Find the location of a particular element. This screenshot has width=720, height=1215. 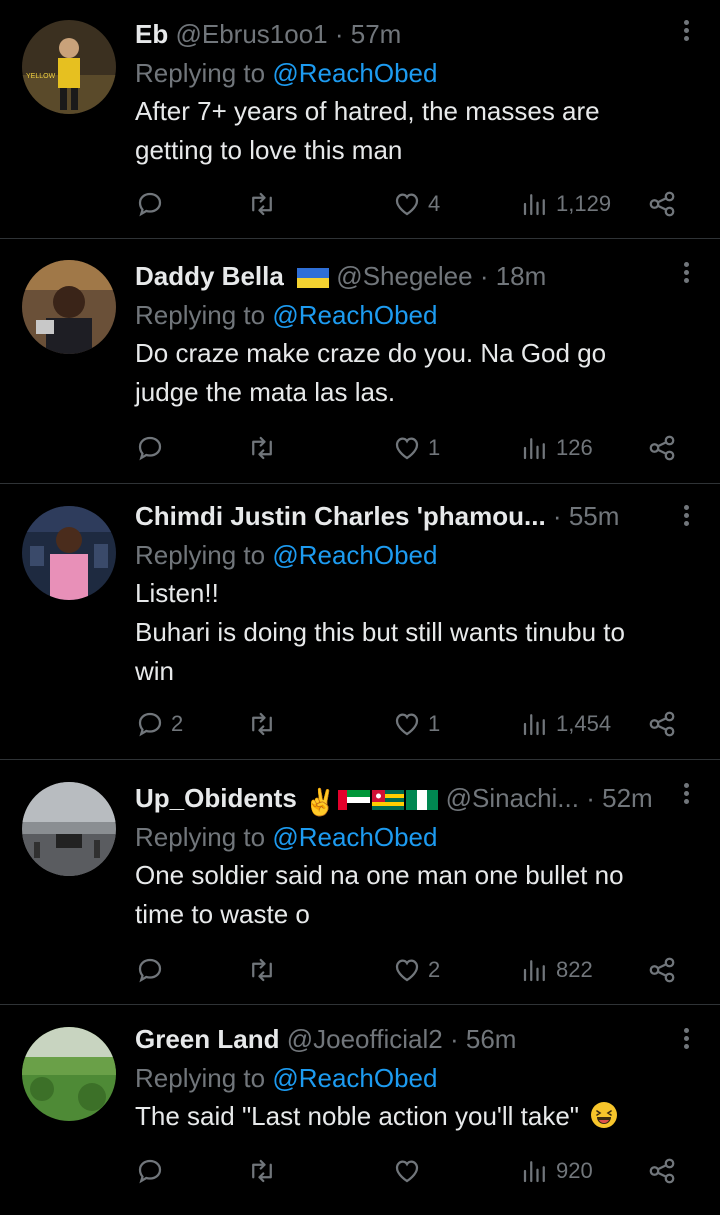

display-name: Eb is located at coordinates (151, 34).